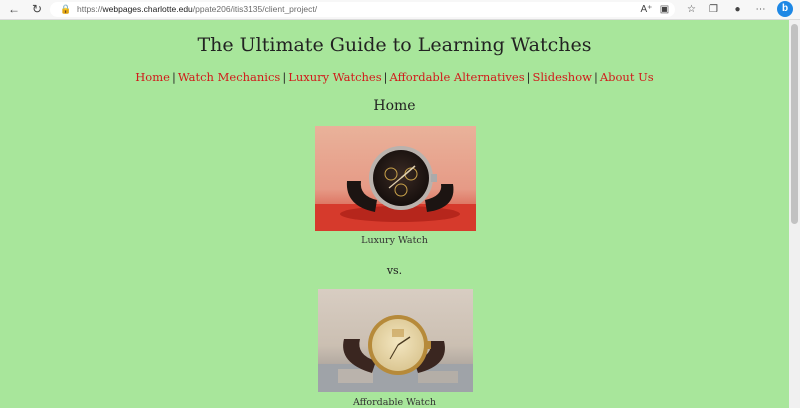 The width and height of the screenshot is (800, 408). Describe the element at coordinates (394, 106) in the screenshot. I see `section-heading: Home` at that location.